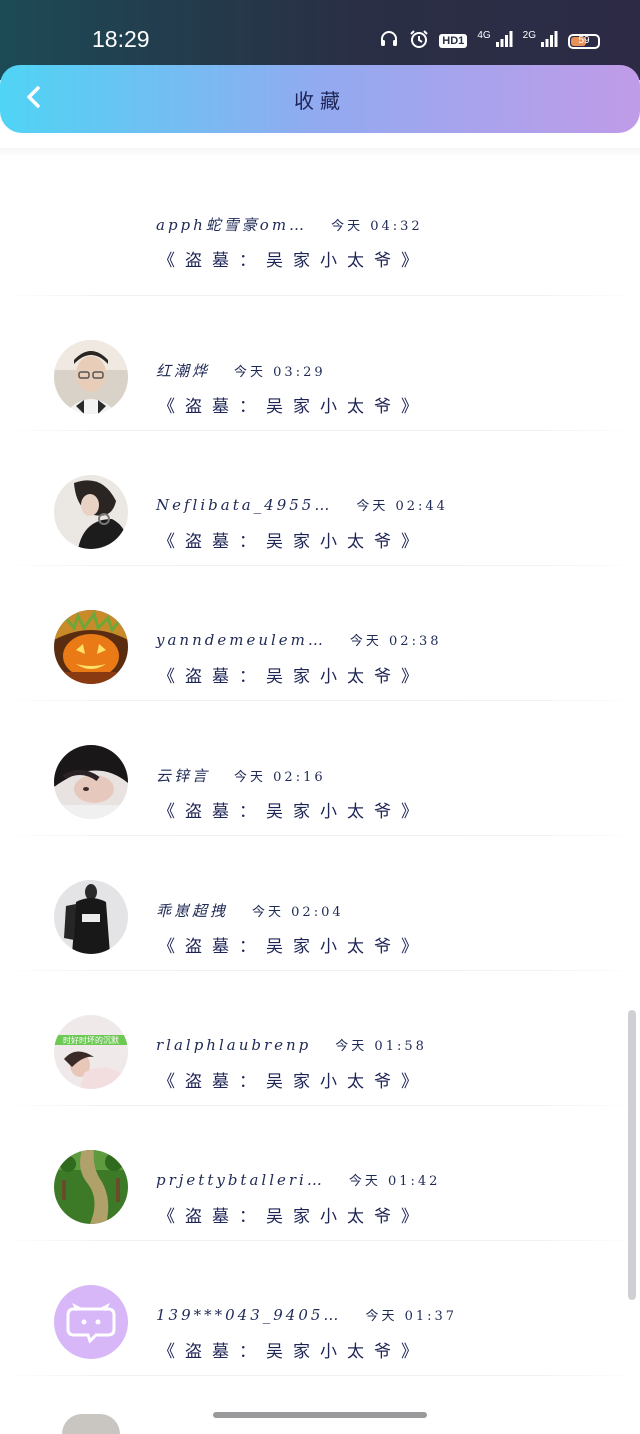  Describe the element at coordinates (183, 776) in the screenshot. I see `user-name: 云锌言` at that location.